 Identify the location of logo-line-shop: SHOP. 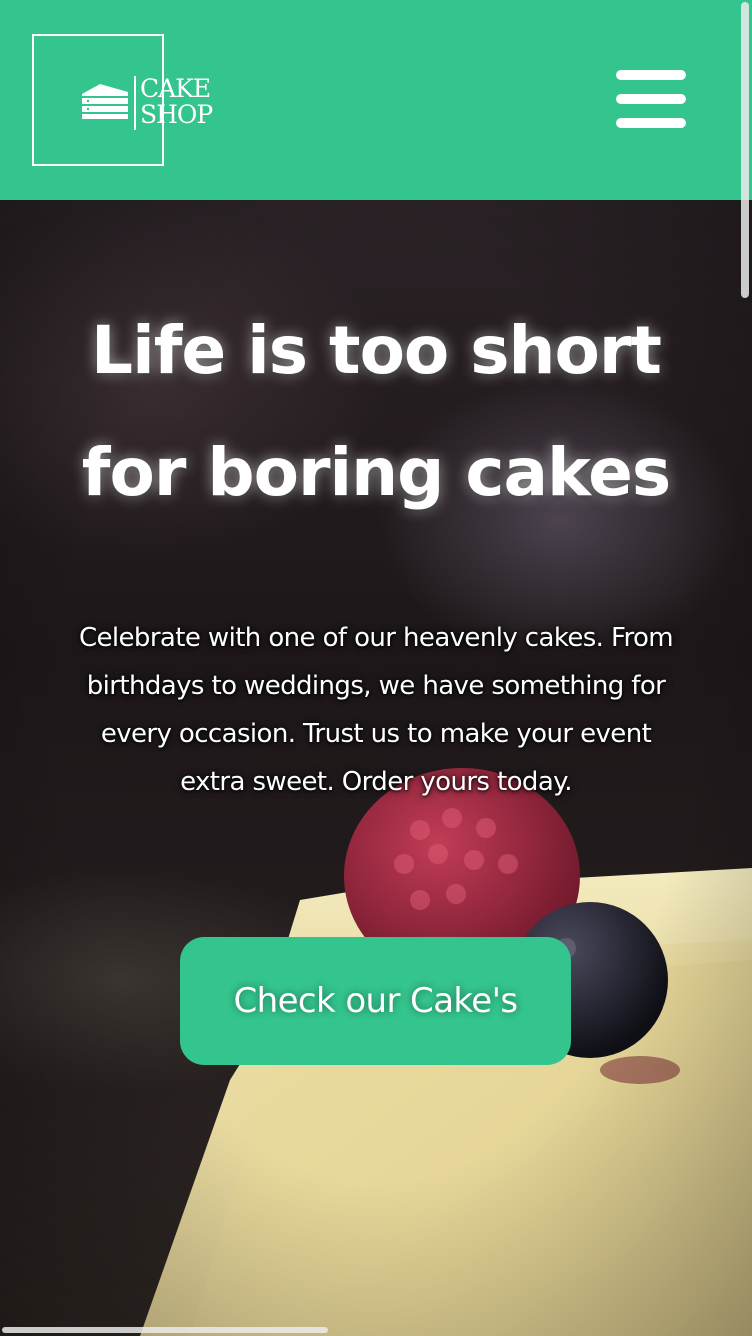
(176, 114).